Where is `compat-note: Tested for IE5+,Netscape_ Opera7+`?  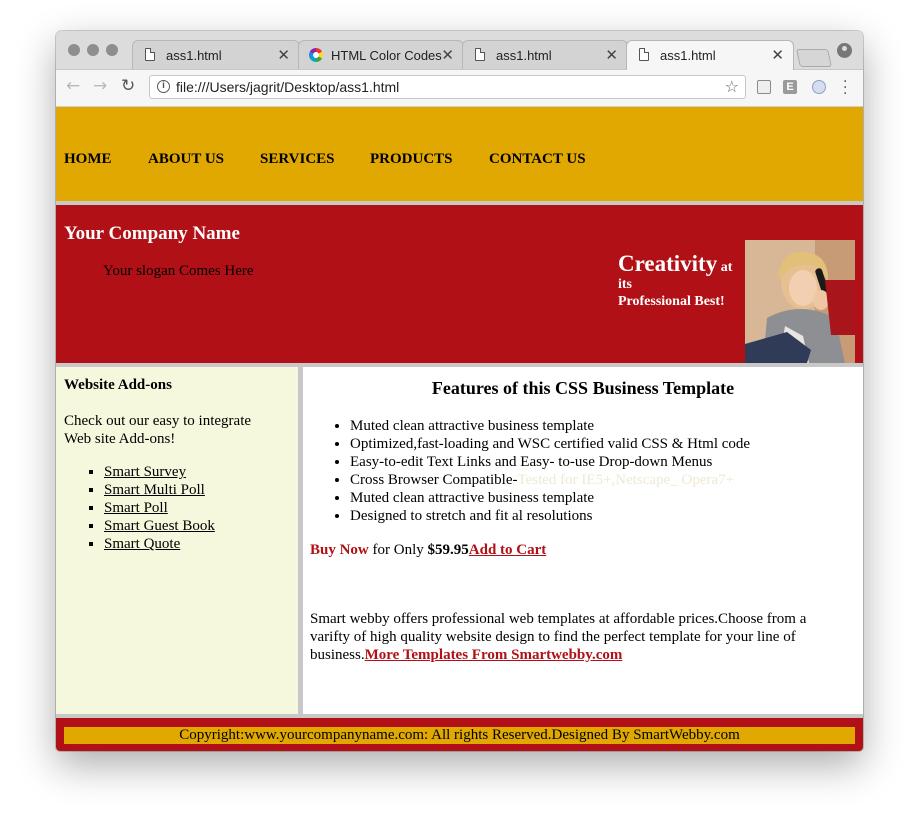 compat-note: Tested for IE5+,Netscape_ Opera7+ is located at coordinates (626, 480).